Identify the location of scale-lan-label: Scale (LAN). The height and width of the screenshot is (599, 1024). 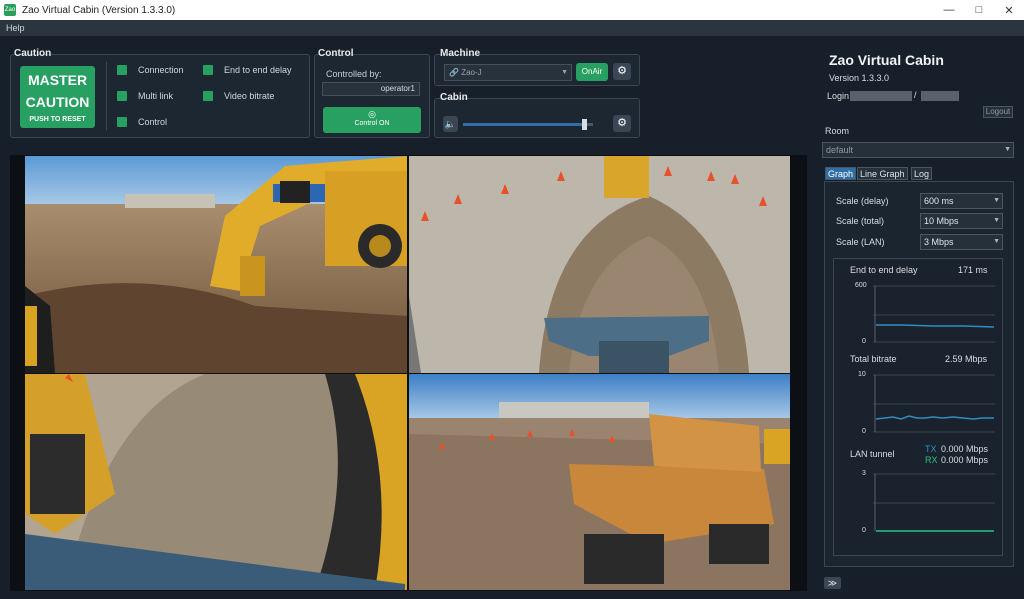
(860, 242).